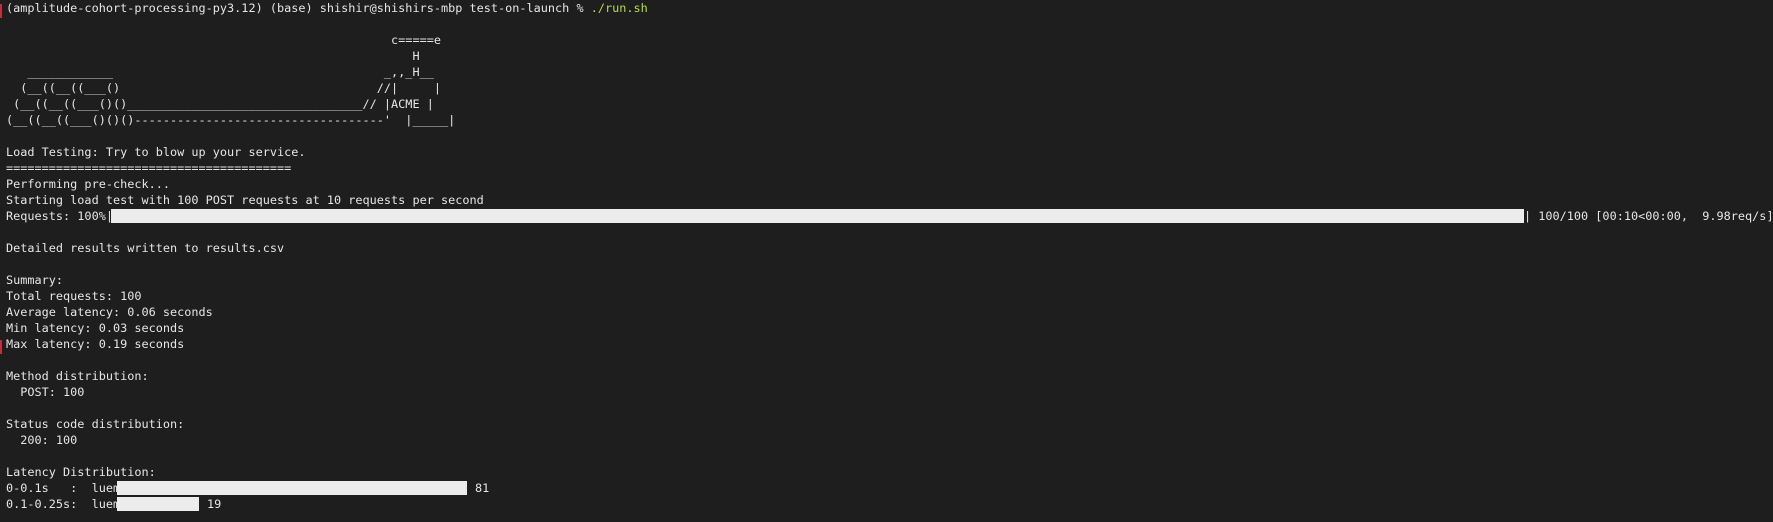 This screenshot has width=1773, height=522. What do you see at coordinates (81, 472) in the screenshot?
I see `latency-title: Latency Distribution:` at bounding box center [81, 472].